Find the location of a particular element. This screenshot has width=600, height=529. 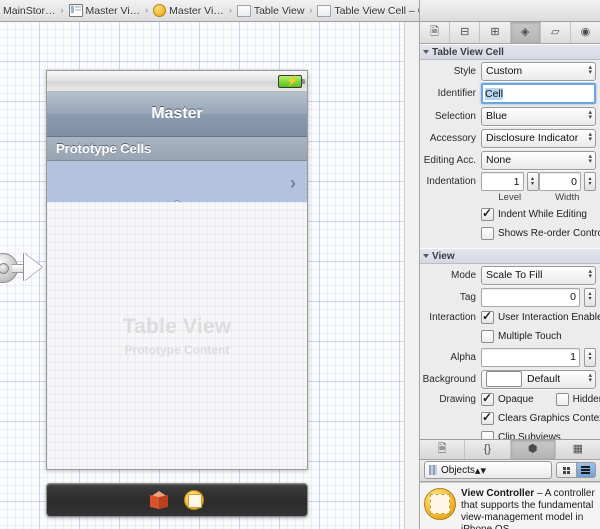

opaque-checkbox: Opaque is located at coordinates (507, 398).